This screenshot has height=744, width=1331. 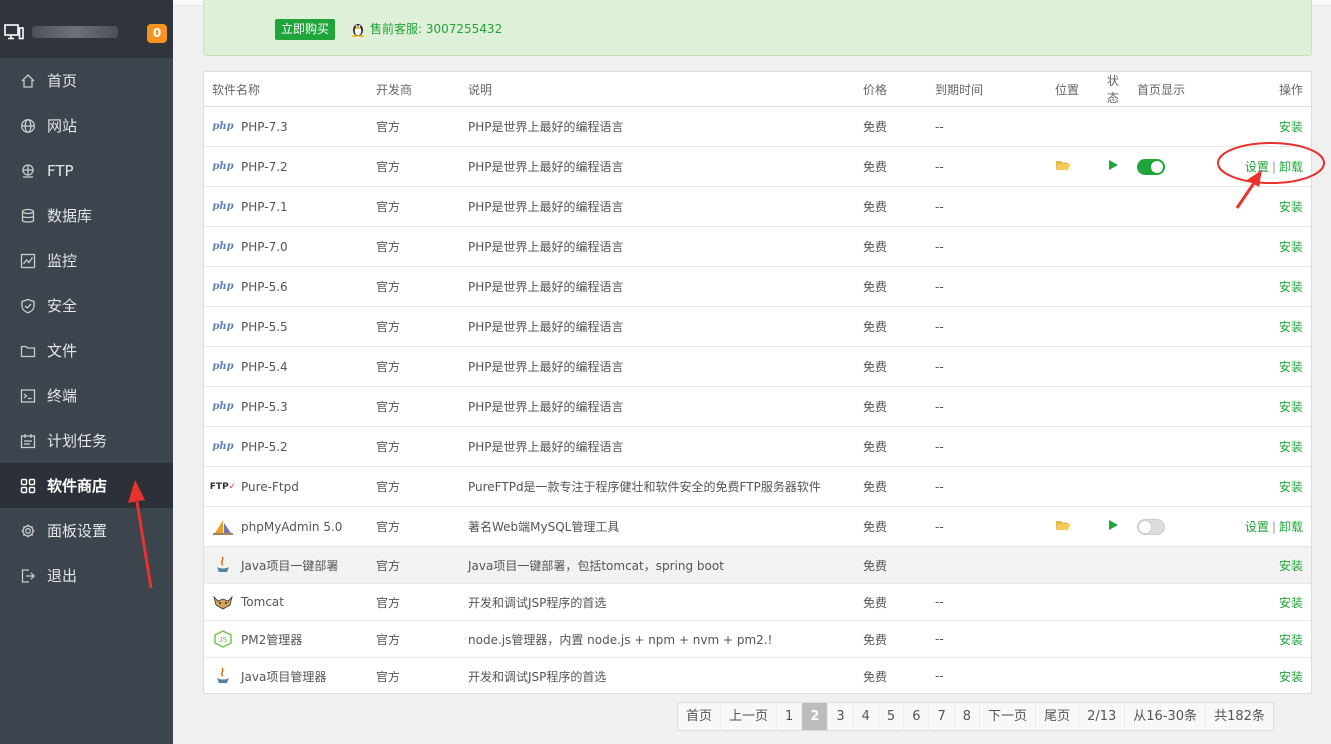 I want to click on description-cell: Java项目一键部署，包括tomcat，spring boot, so click(x=657, y=565).